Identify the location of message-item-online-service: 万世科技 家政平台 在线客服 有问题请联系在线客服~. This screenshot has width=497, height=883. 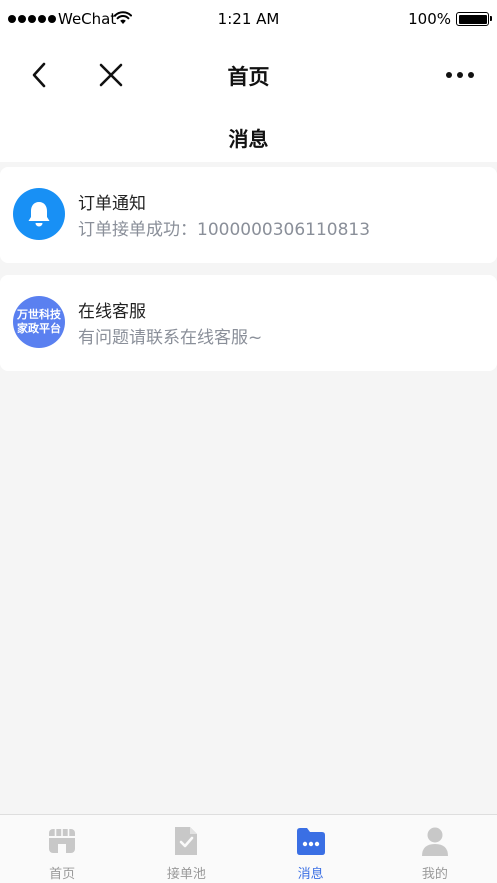
(248, 323).